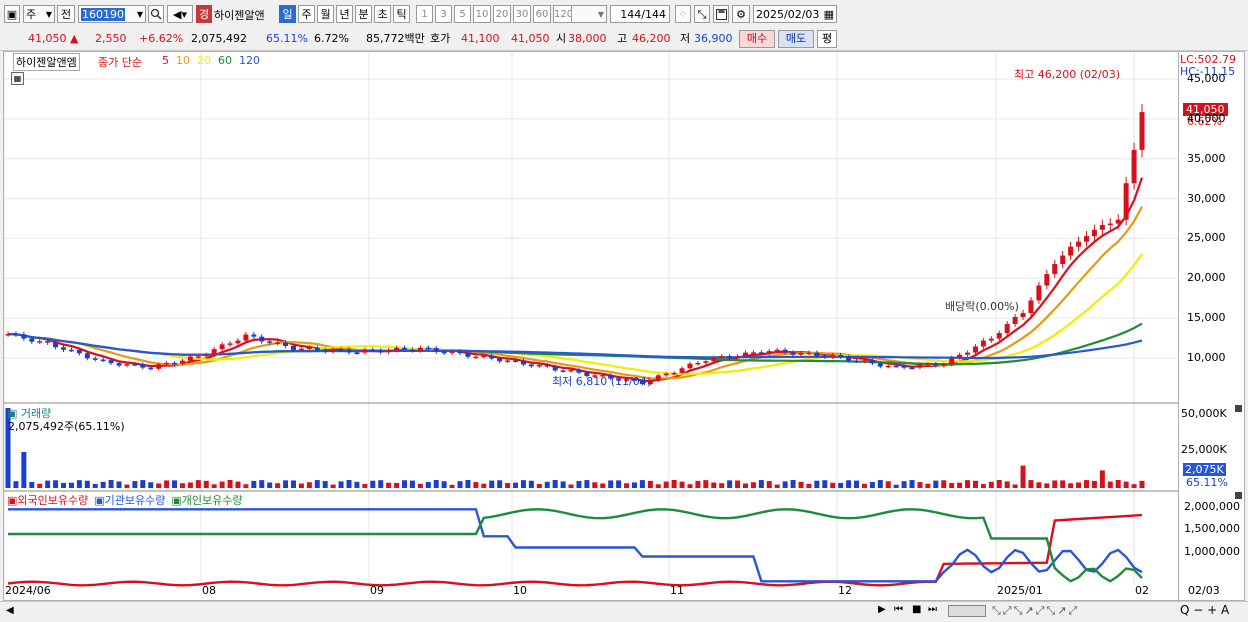  Describe the element at coordinates (306, 14) in the screenshot. I see `period-button-1: 주` at that location.